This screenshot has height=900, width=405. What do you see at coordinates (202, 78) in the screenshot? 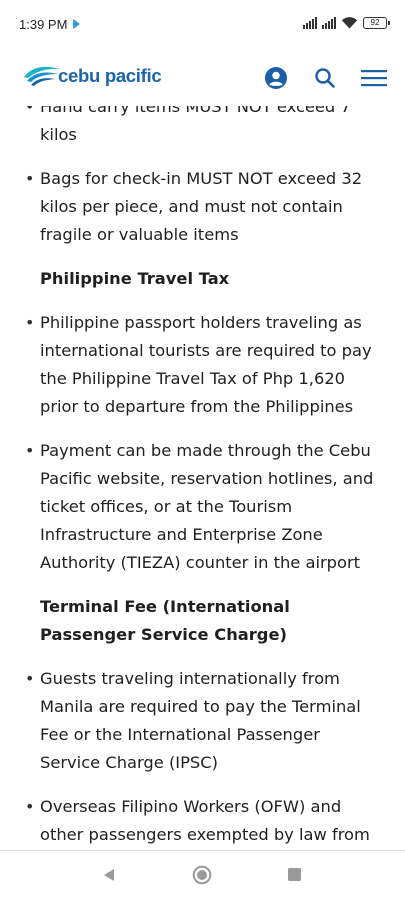
I see `app-header: cebu pacific` at bounding box center [202, 78].